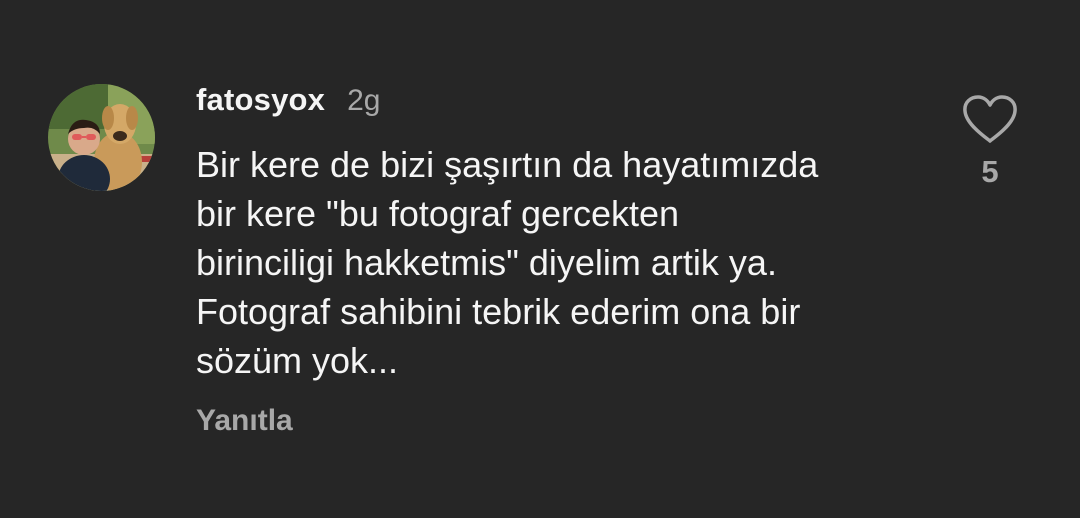 The width and height of the screenshot is (1080, 518). I want to click on avatar-image, so click(101, 137).